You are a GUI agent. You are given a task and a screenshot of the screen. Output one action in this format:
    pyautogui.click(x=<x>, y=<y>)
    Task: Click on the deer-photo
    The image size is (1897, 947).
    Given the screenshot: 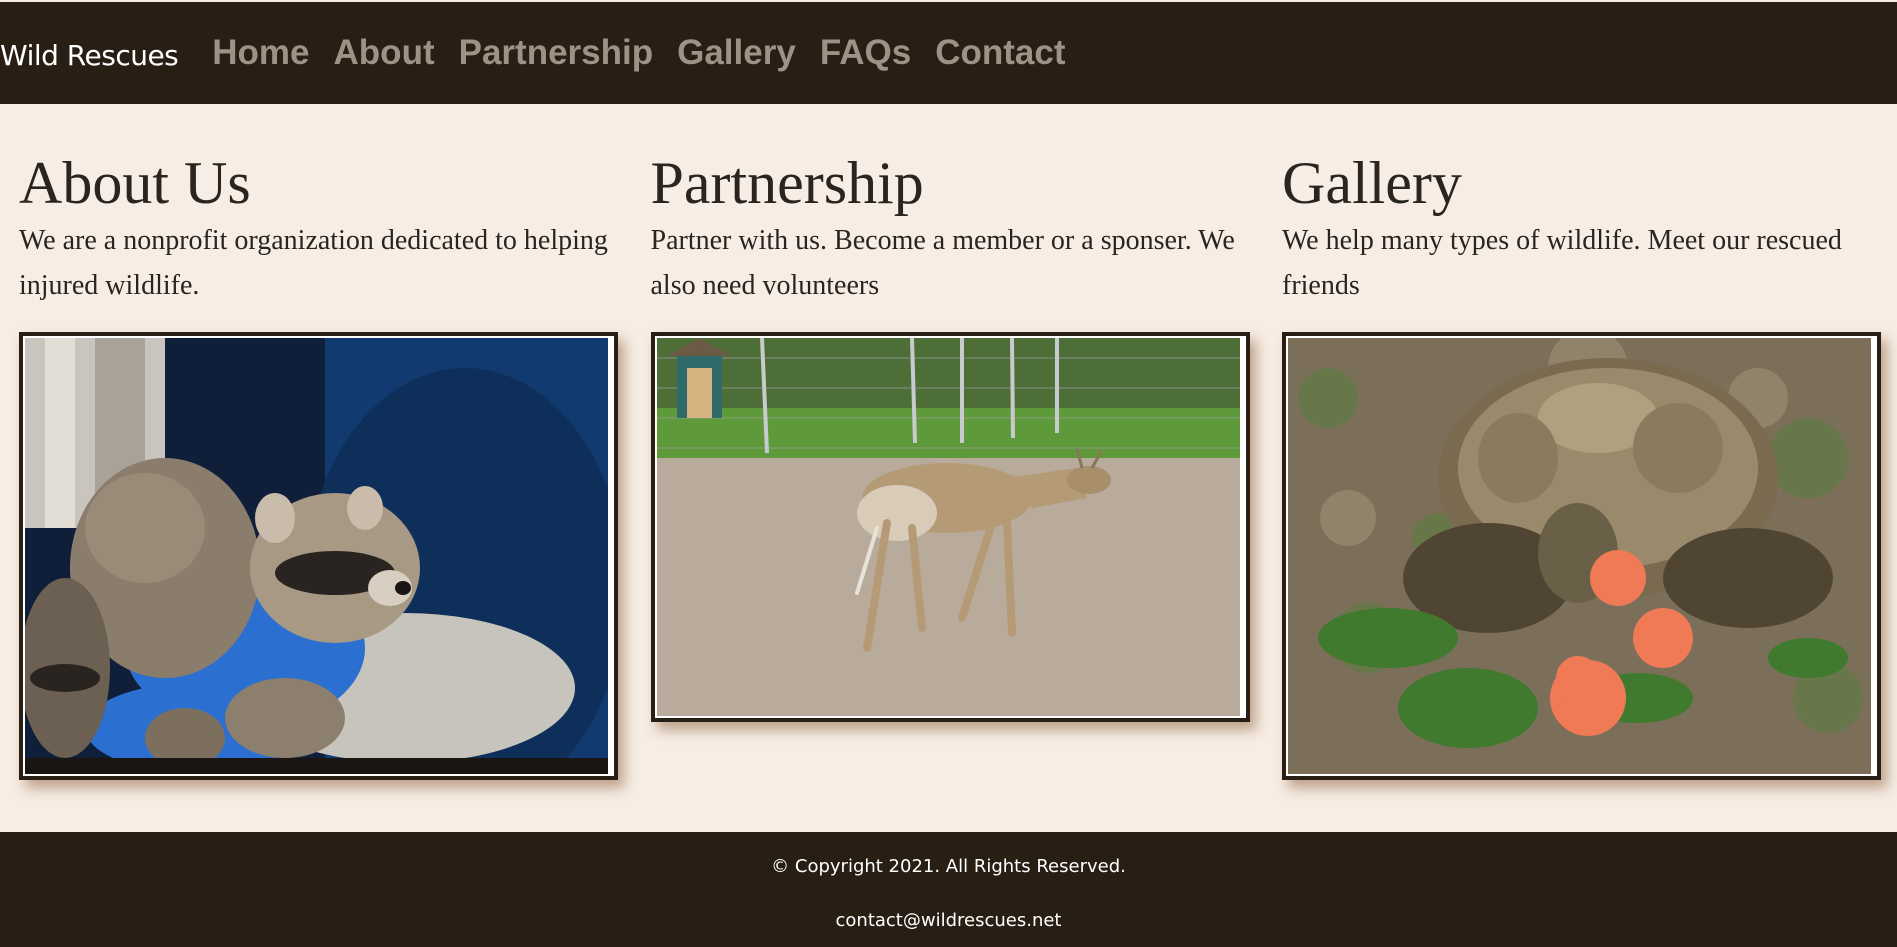 What is the action you would take?
    pyautogui.click(x=948, y=527)
    